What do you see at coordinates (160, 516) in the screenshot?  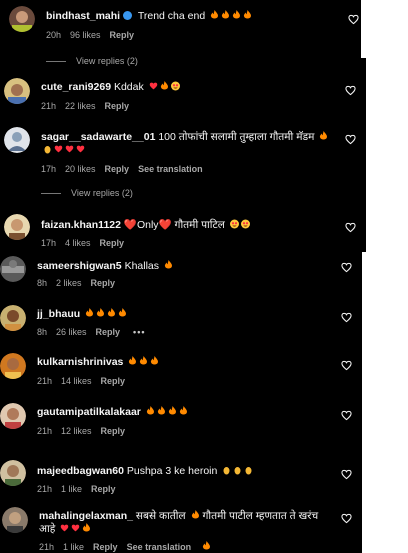 I see `comment-text: सबसे कातील` at bounding box center [160, 516].